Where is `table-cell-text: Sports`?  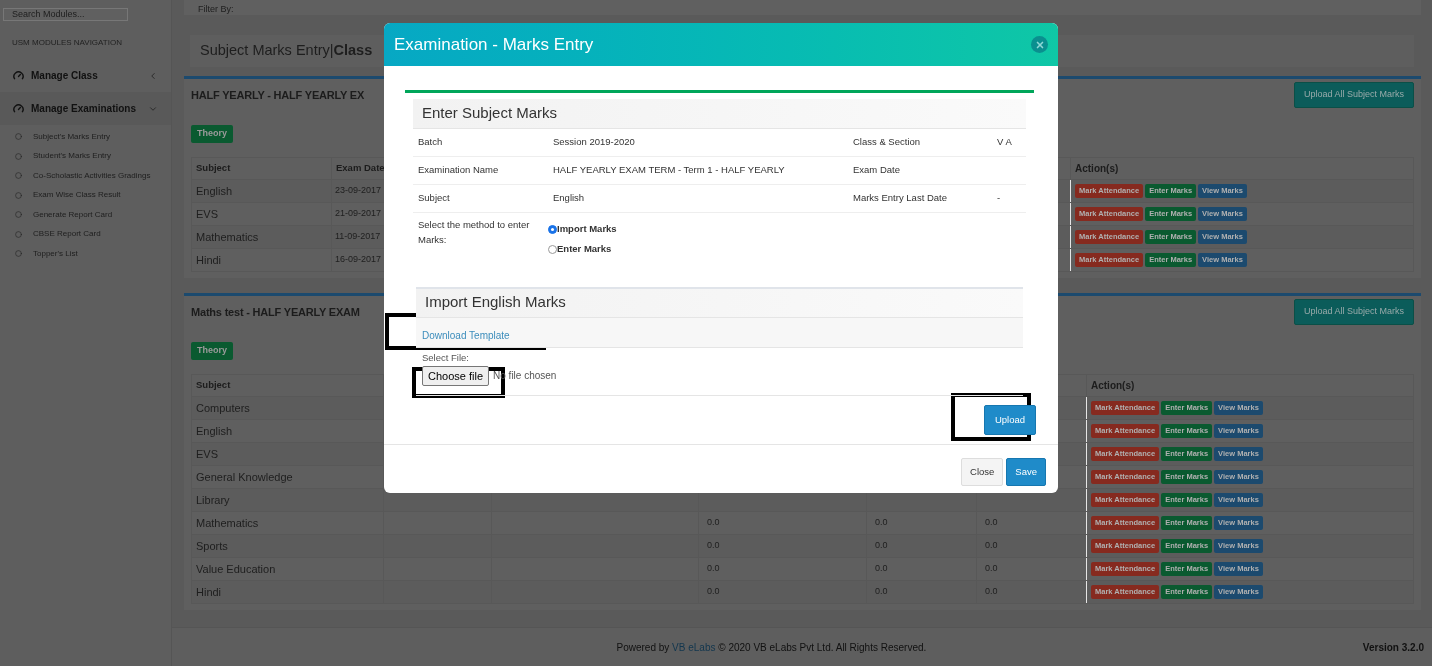
table-cell-text: Sports is located at coordinates (212, 546).